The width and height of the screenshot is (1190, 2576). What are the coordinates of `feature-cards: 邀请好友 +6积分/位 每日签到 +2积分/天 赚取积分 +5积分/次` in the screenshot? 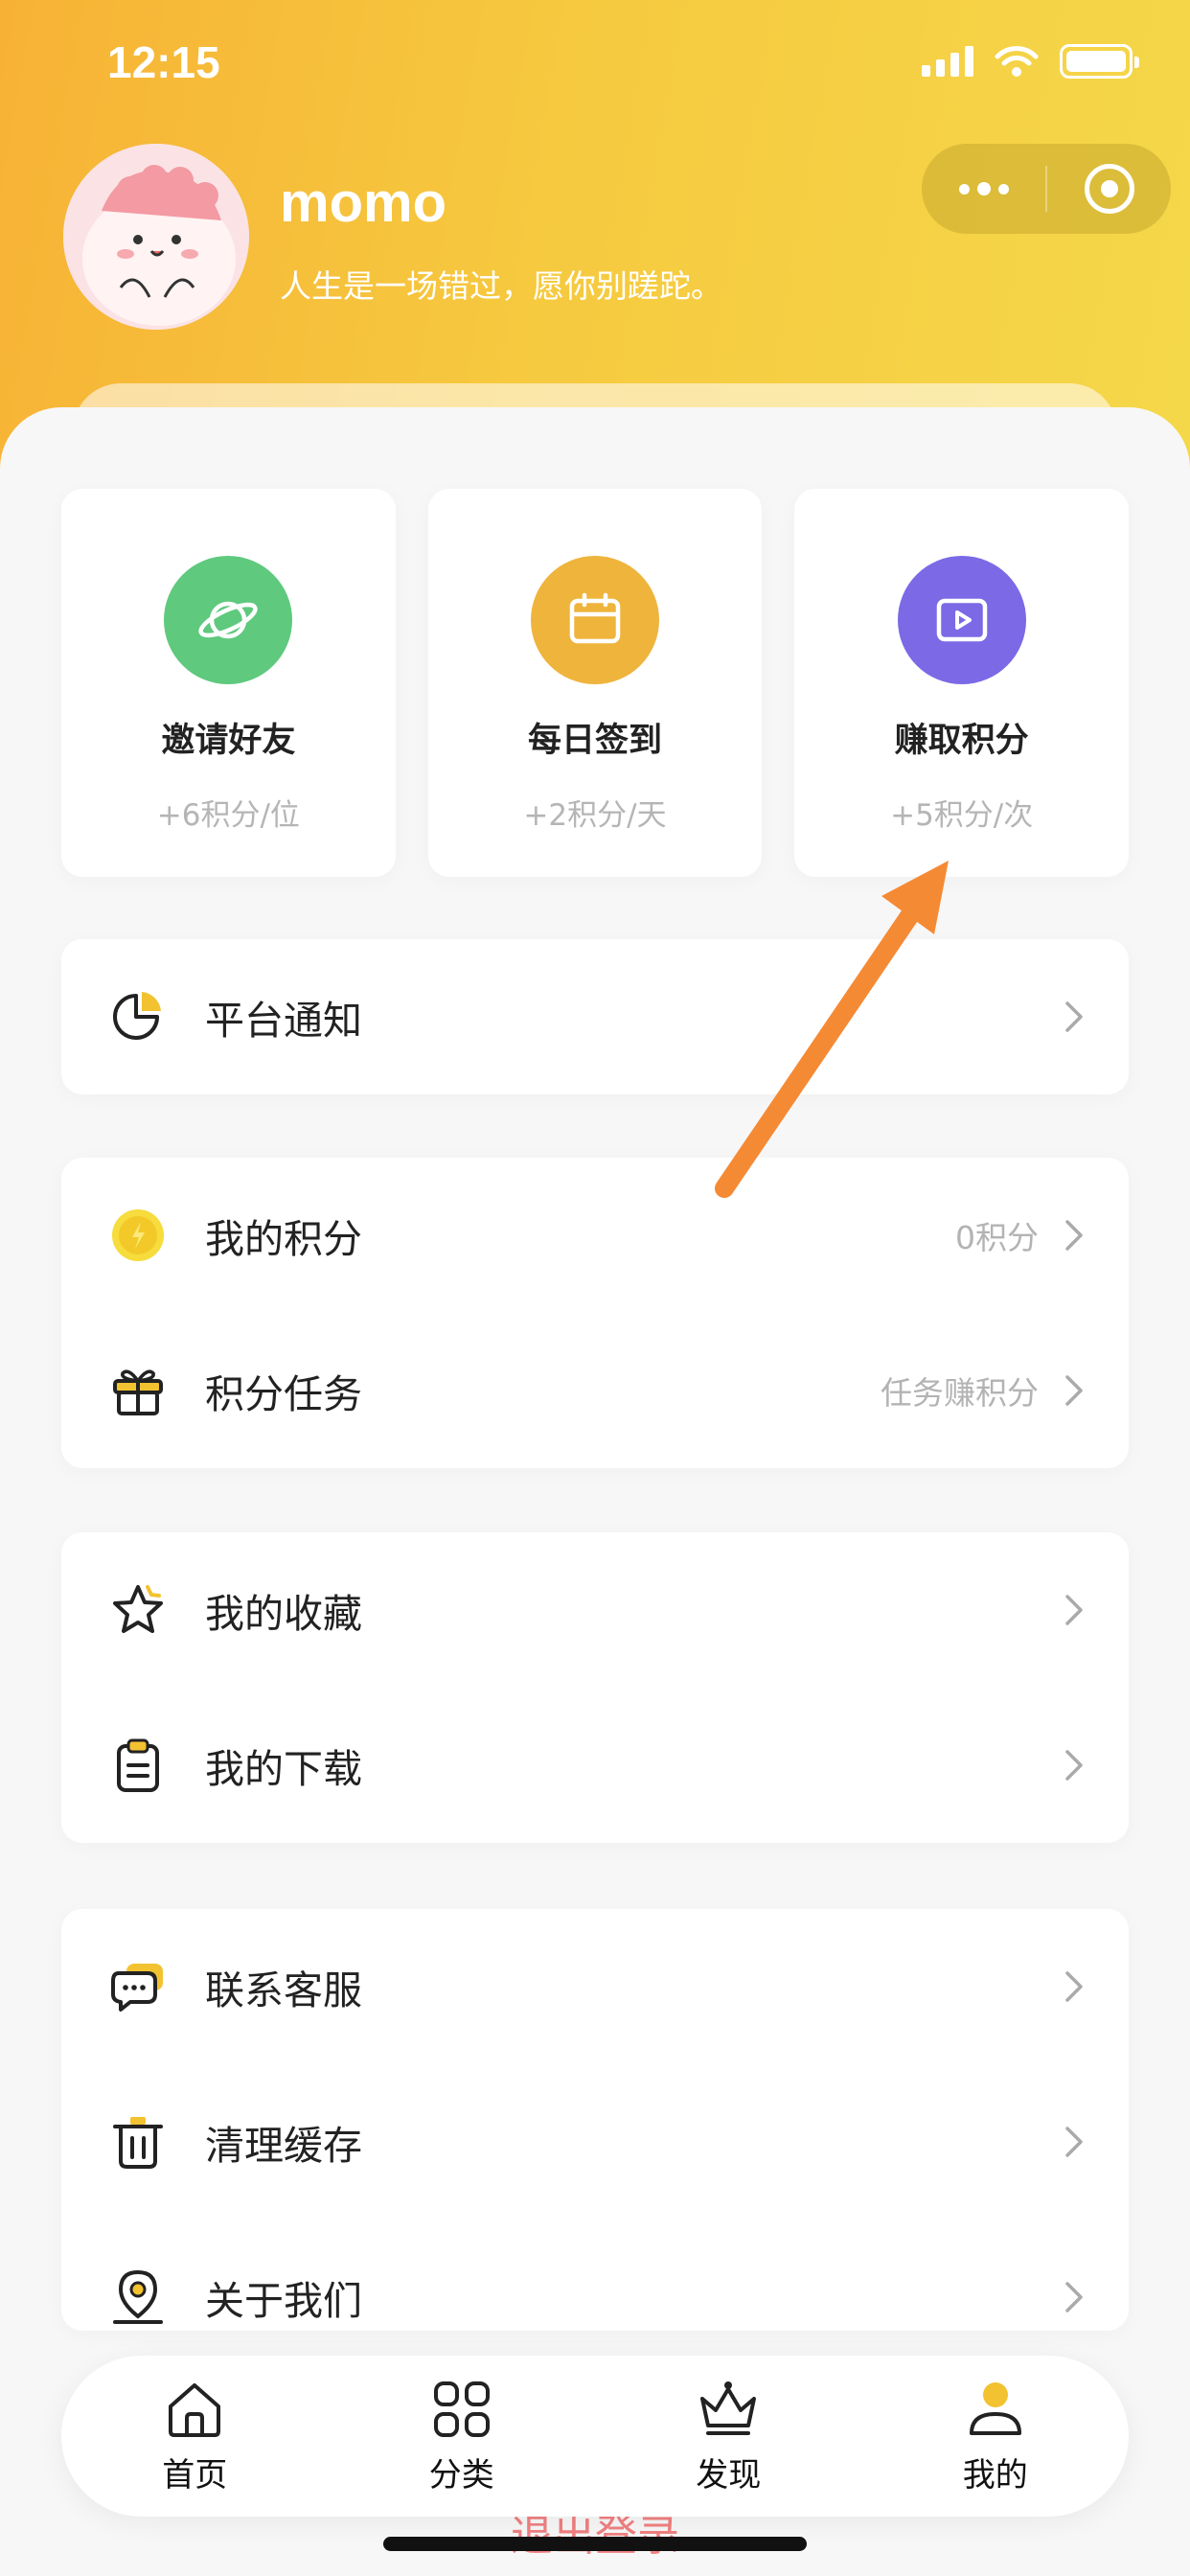 It's located at (595, 683).